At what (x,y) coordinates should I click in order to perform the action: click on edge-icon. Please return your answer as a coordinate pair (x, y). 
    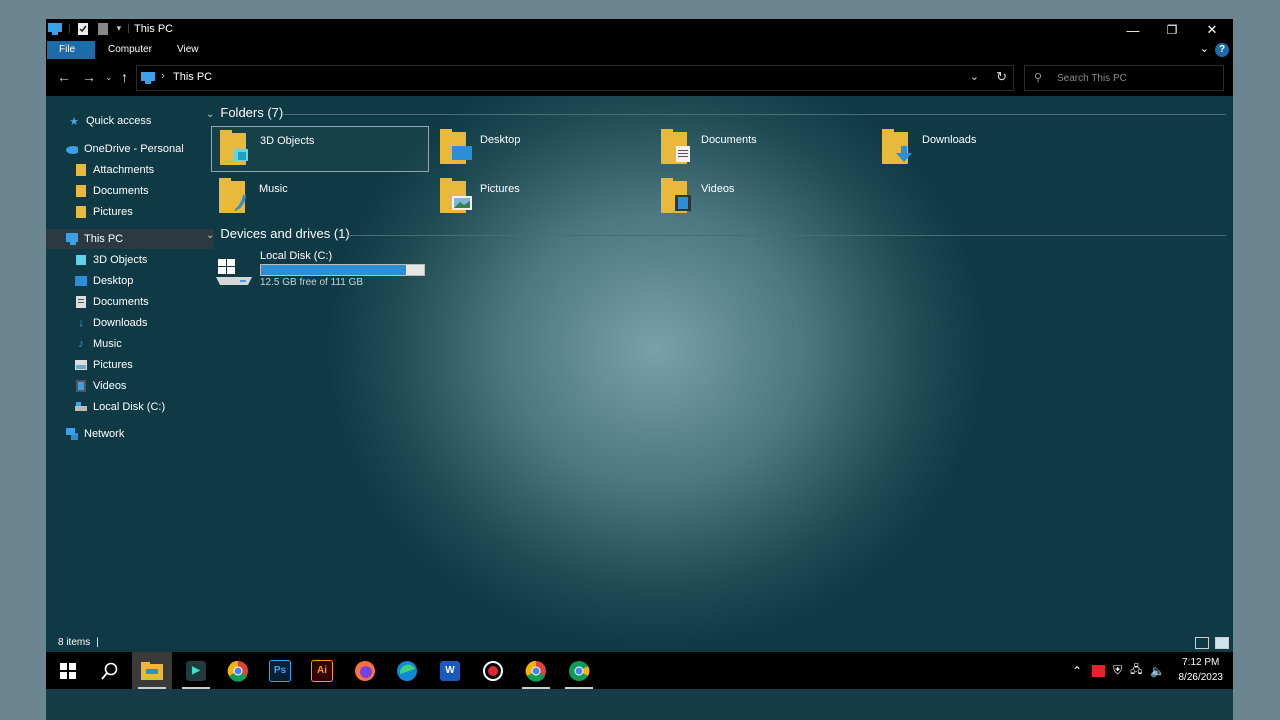
    Looking at the image, I should click on (407, 670).